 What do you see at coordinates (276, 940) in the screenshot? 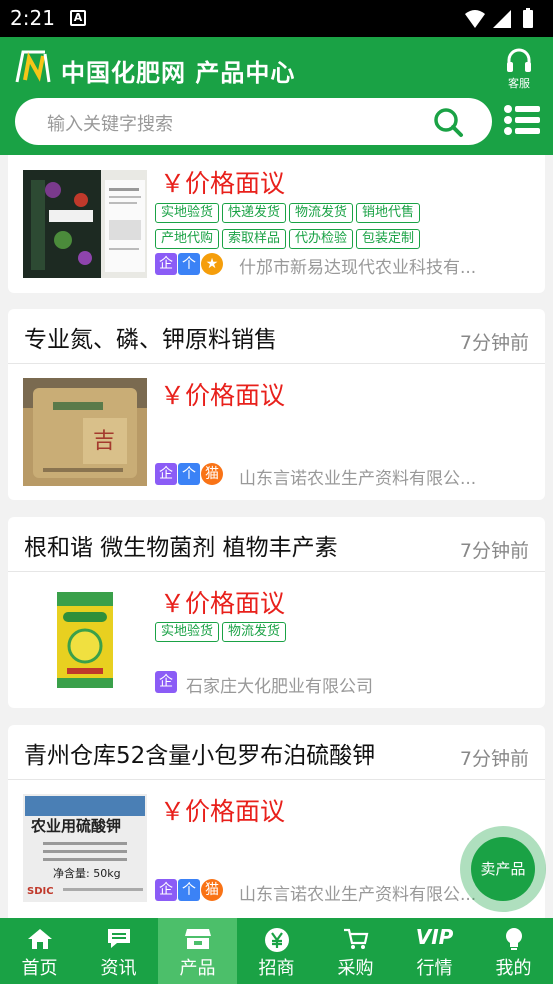
I see `yen-icon` at bounding box center [276, 940].